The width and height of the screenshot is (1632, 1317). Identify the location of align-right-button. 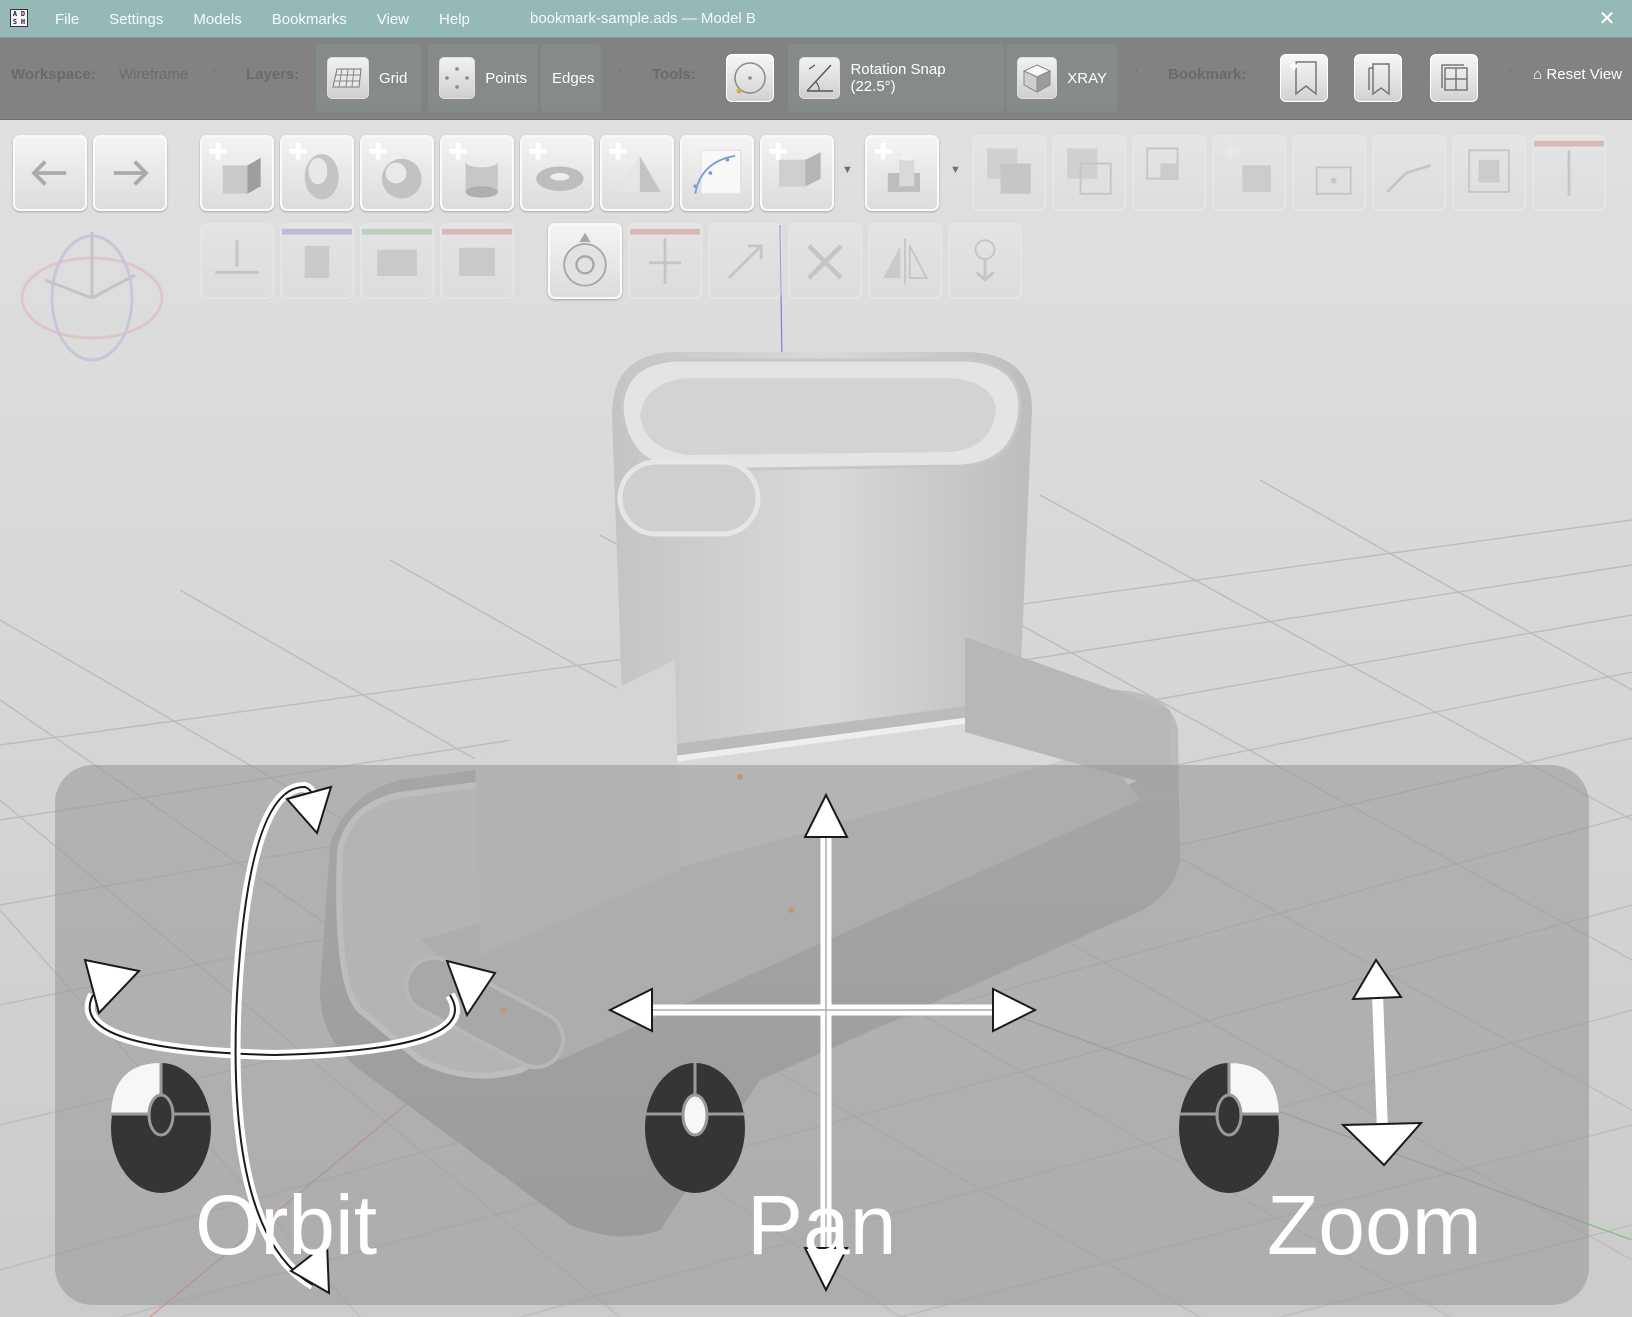
(477, 261).